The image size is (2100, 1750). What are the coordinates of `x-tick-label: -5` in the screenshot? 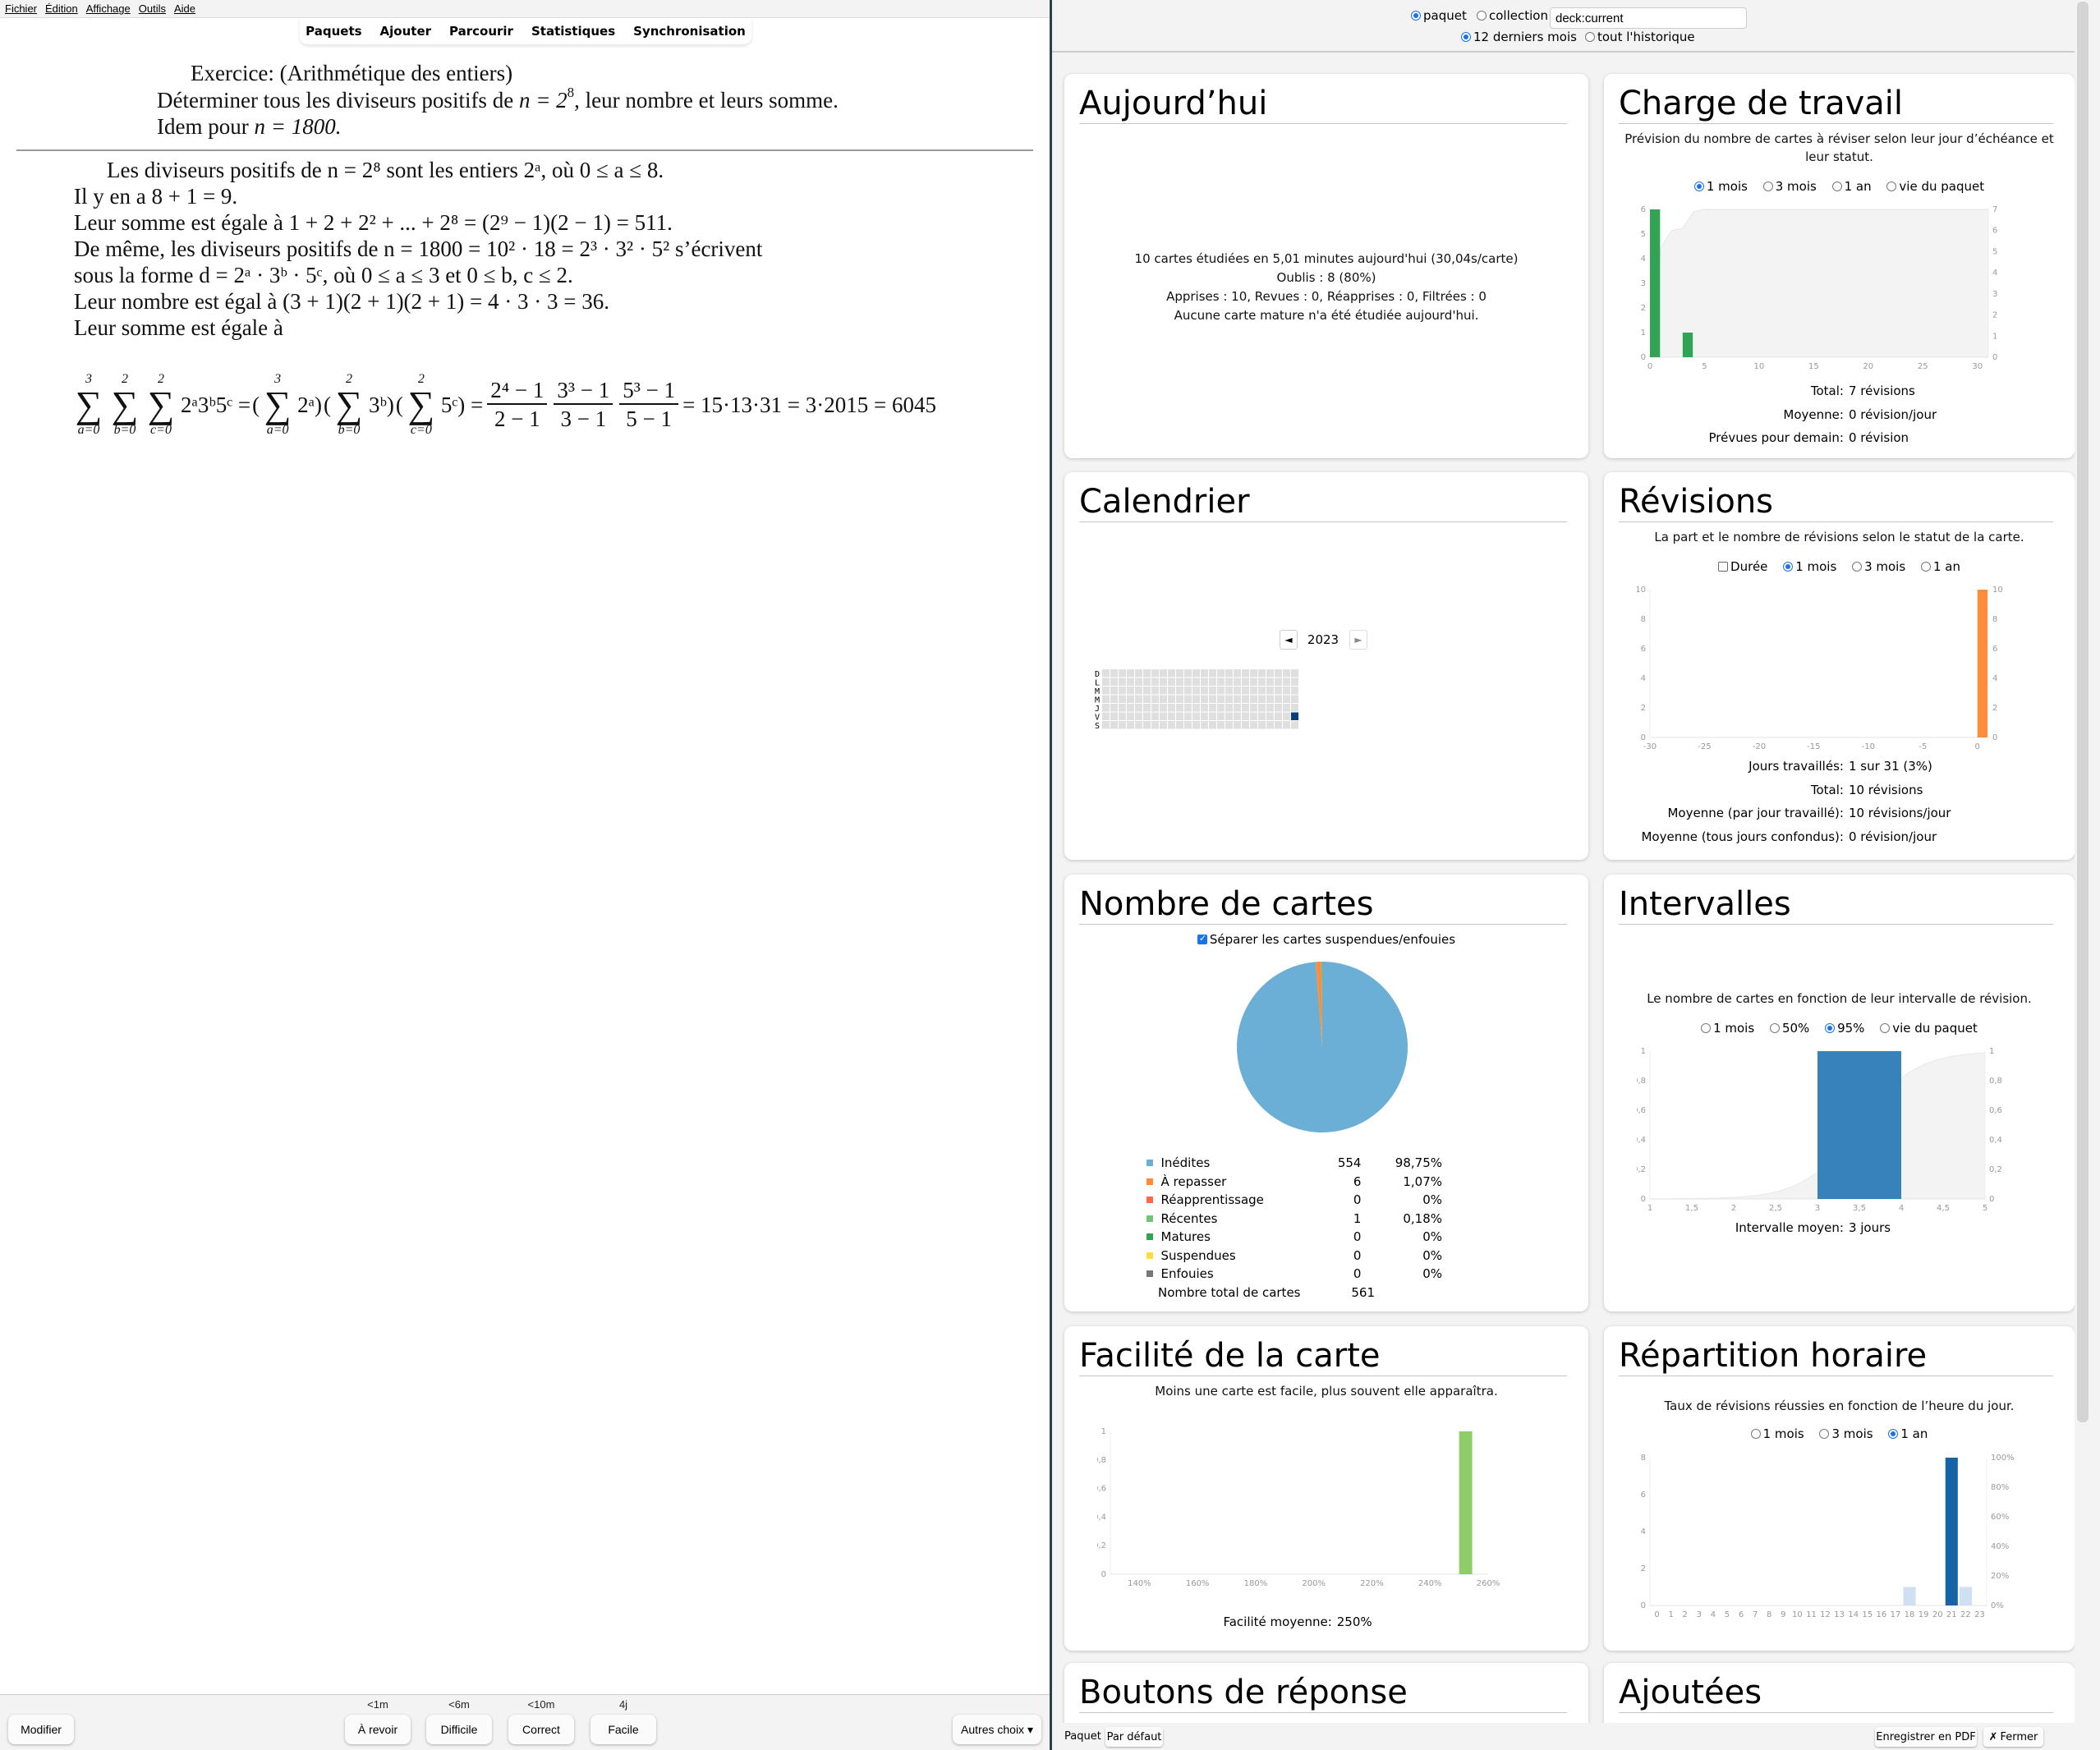 It's located at (1923, 746).